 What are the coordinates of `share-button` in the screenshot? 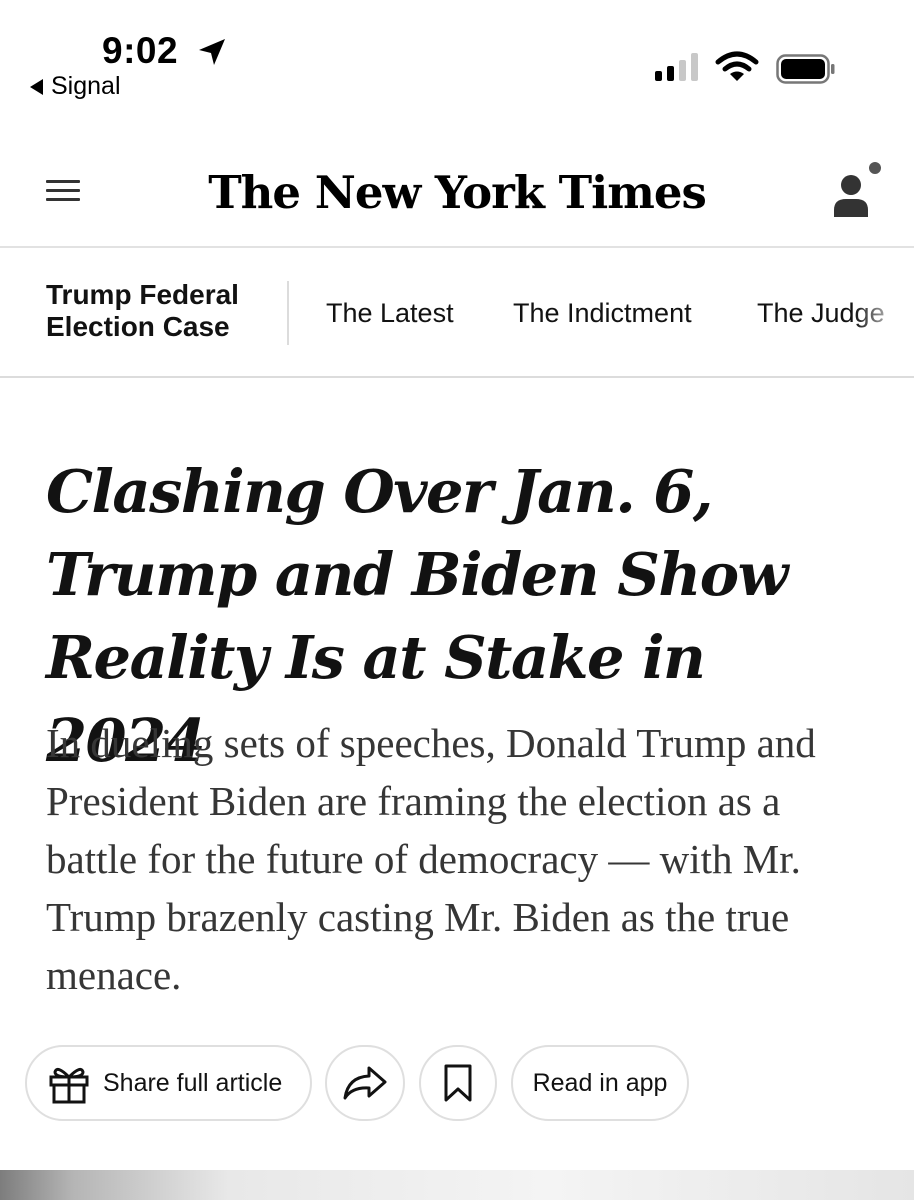 It's located at (365, 1083).